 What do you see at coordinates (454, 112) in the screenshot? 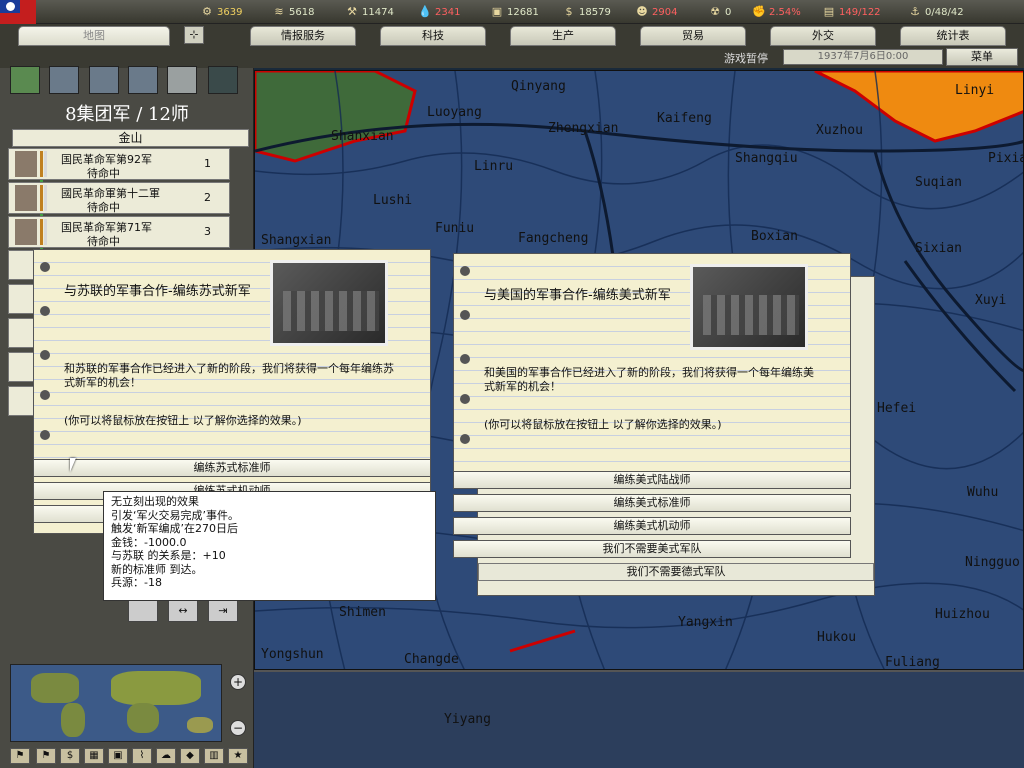
I see `city-label: Luoyang` at bounding box center [454, 112].